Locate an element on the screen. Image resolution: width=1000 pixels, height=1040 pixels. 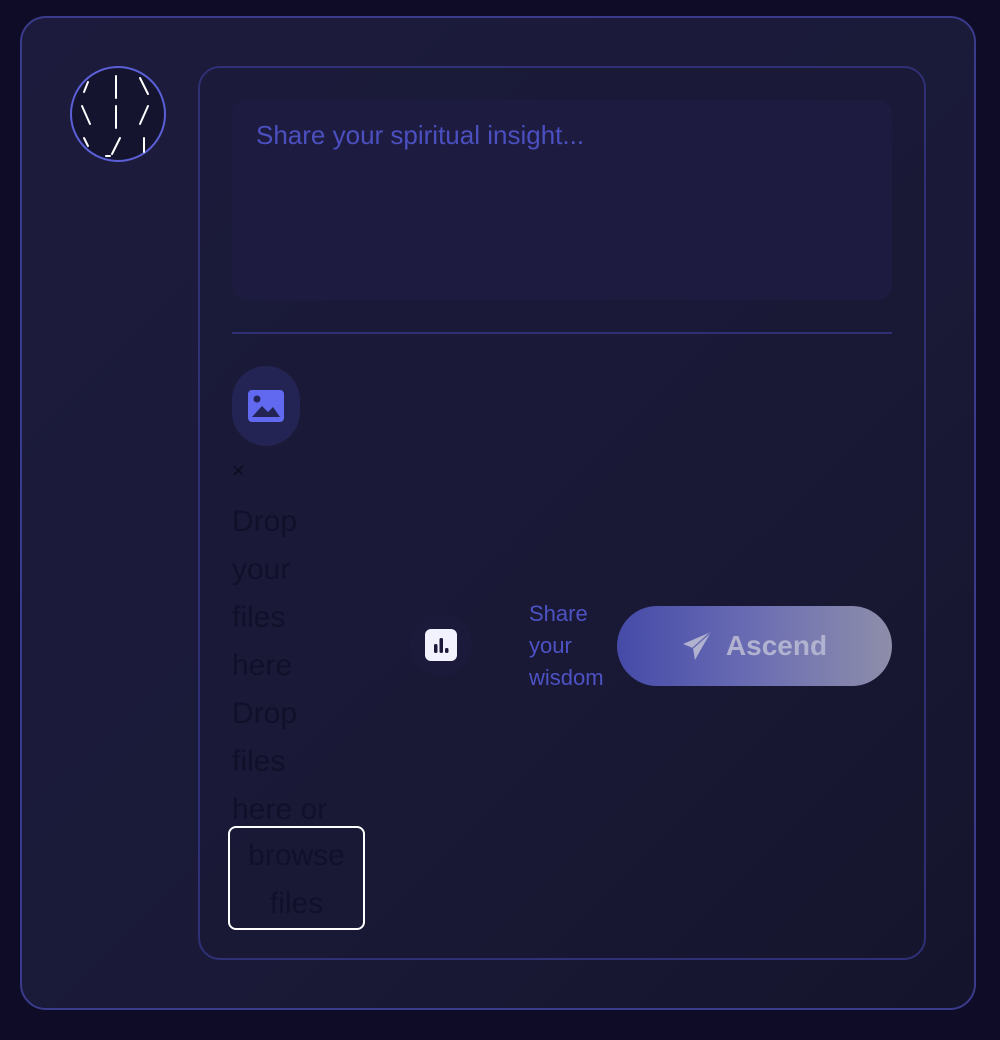
dropzone-text: Drop your files here Drop files here or is located at coordinates (280, 665).